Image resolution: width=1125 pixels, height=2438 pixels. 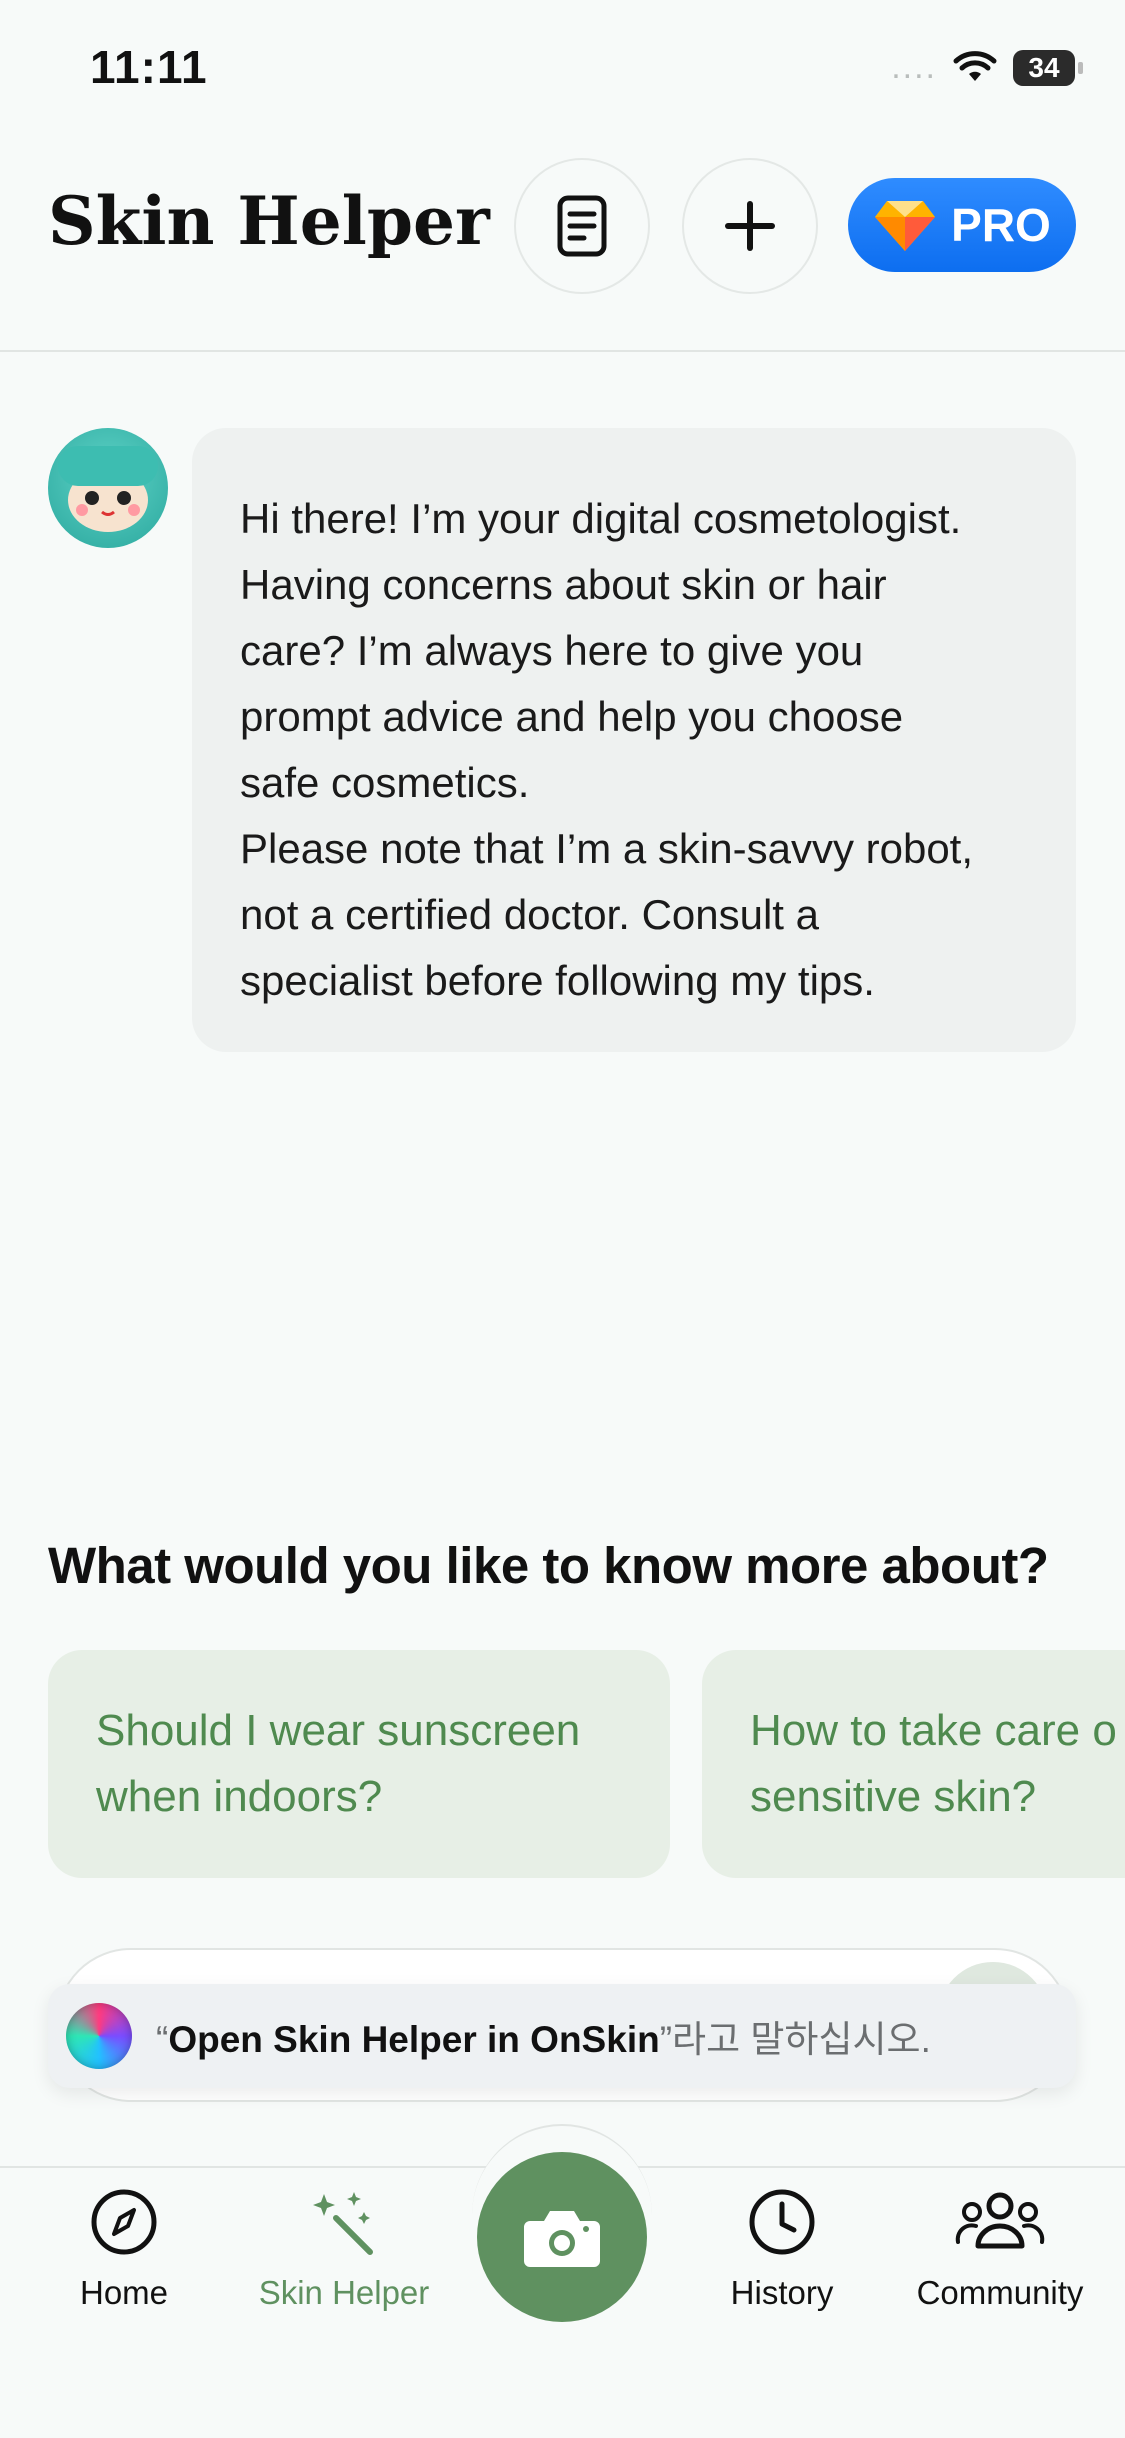 What do you see at coordinates (99, 2036) in the screenshot?
I see `siri-icon` at bounding box center [99, 2036].